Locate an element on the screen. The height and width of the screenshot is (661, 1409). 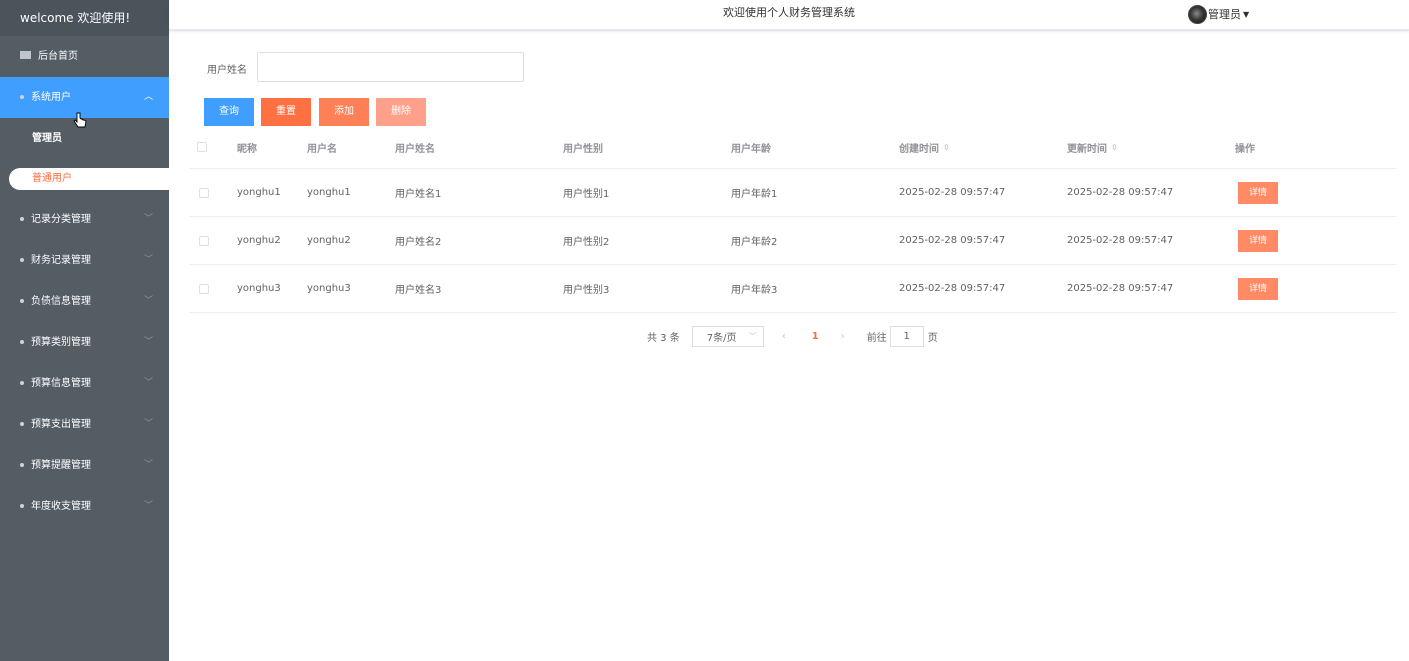
page-number: 1 is located at coordinates (815, 336).